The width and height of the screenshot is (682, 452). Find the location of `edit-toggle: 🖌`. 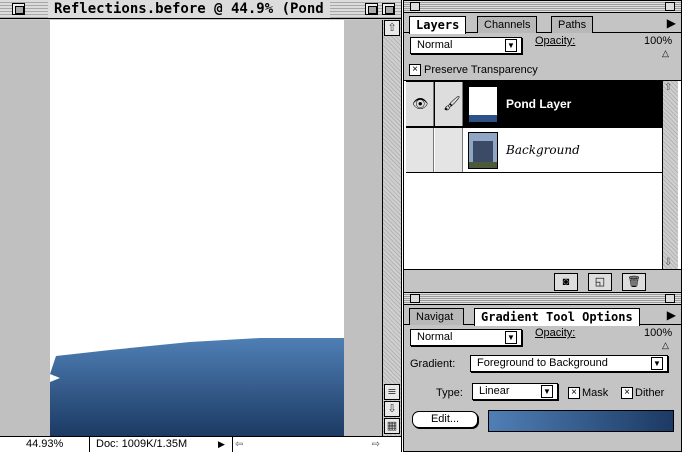

edit-toggle: 🖌 is located at coordinates (449, 104).